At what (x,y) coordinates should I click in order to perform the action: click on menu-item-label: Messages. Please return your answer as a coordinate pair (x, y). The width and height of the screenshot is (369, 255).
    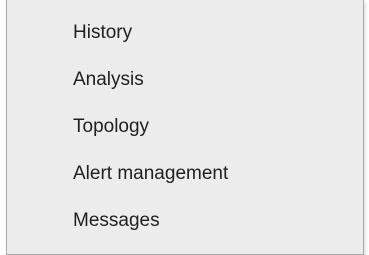
    Looking at the image, I should click on (116, 220).